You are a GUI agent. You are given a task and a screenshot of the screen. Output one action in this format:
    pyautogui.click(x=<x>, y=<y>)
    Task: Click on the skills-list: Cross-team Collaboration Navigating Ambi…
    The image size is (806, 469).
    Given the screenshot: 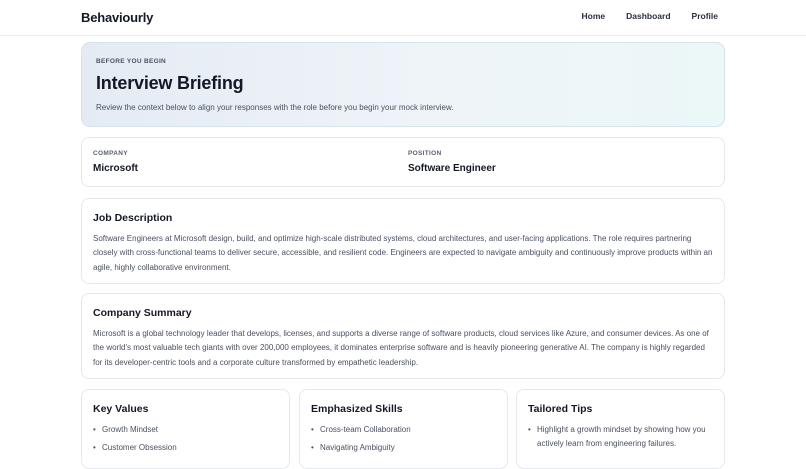 What is the action you would take?
    pyautogui.click(x=361, y=440)
    